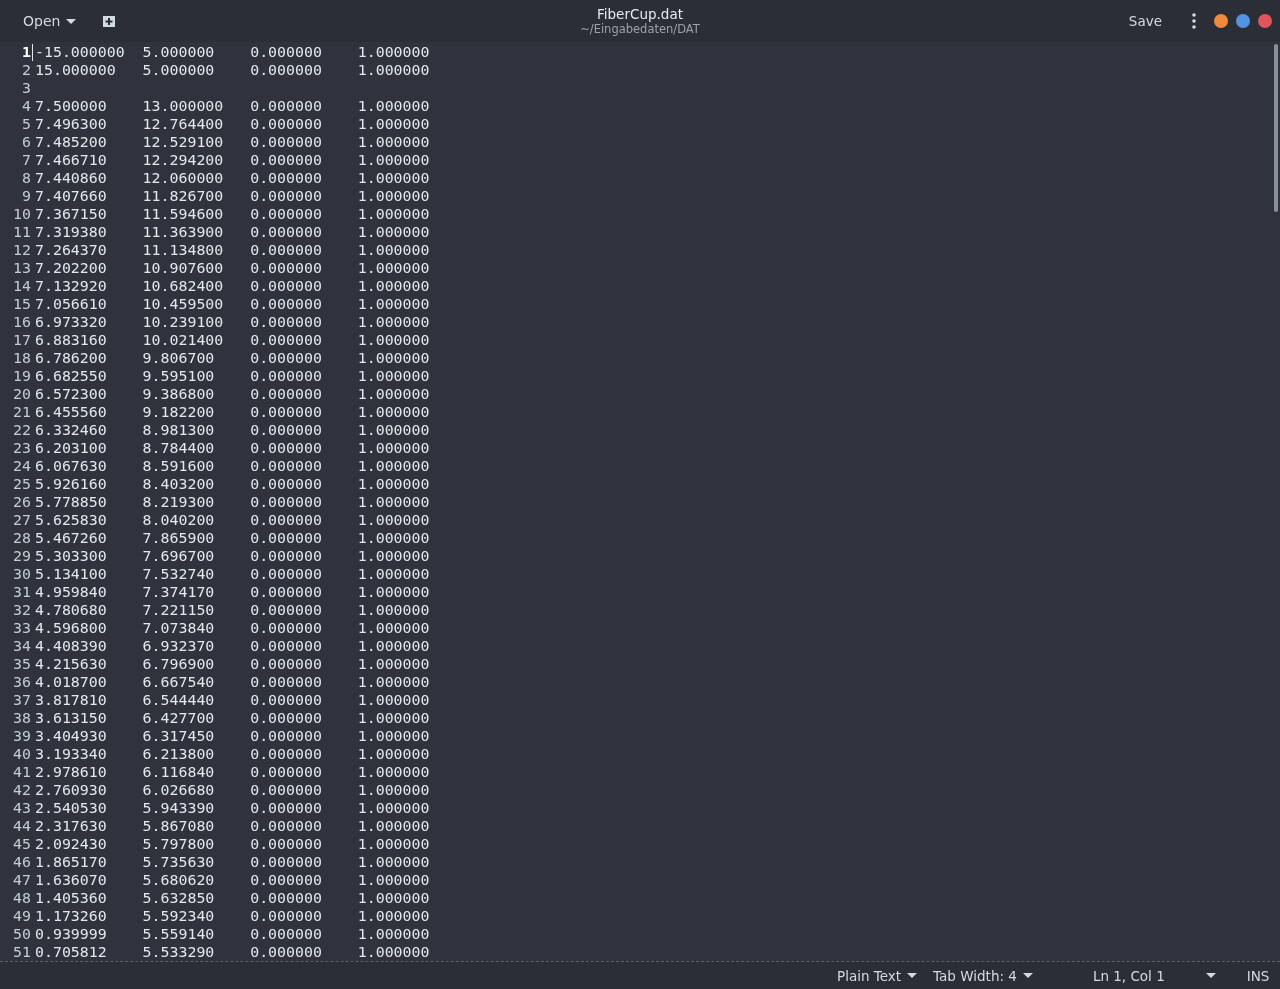 The height and width of the screenshot is (989, 1280). Describe the element at coordinates (21, 574) in the screenshot. I see `line-number: 30` at that location.